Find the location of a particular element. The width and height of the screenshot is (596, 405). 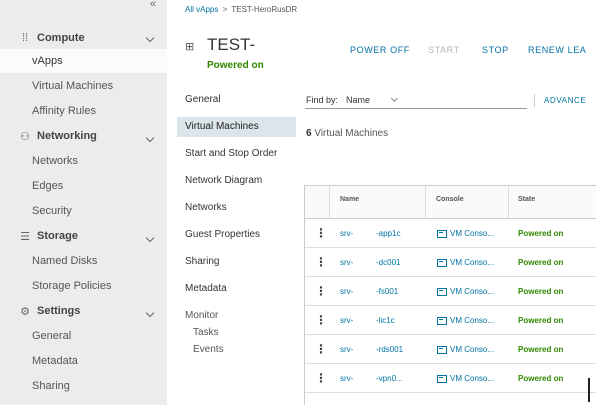

table-row: ⋮ srv- -lic1c VM Conso... Powered on is located at coordinates (450, 321).